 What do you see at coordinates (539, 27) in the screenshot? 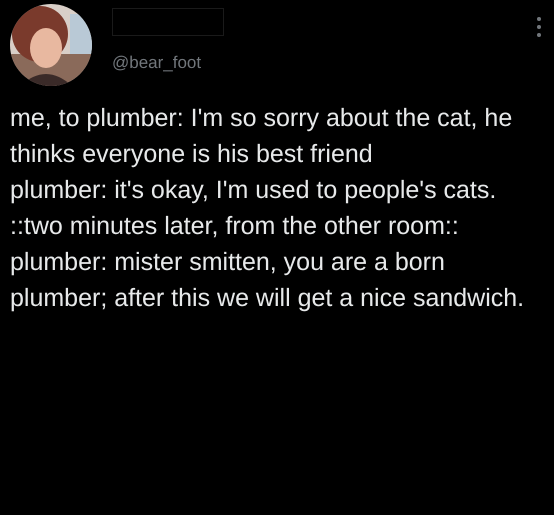
I see `more-options-icon` at bounding box center [539, 27].